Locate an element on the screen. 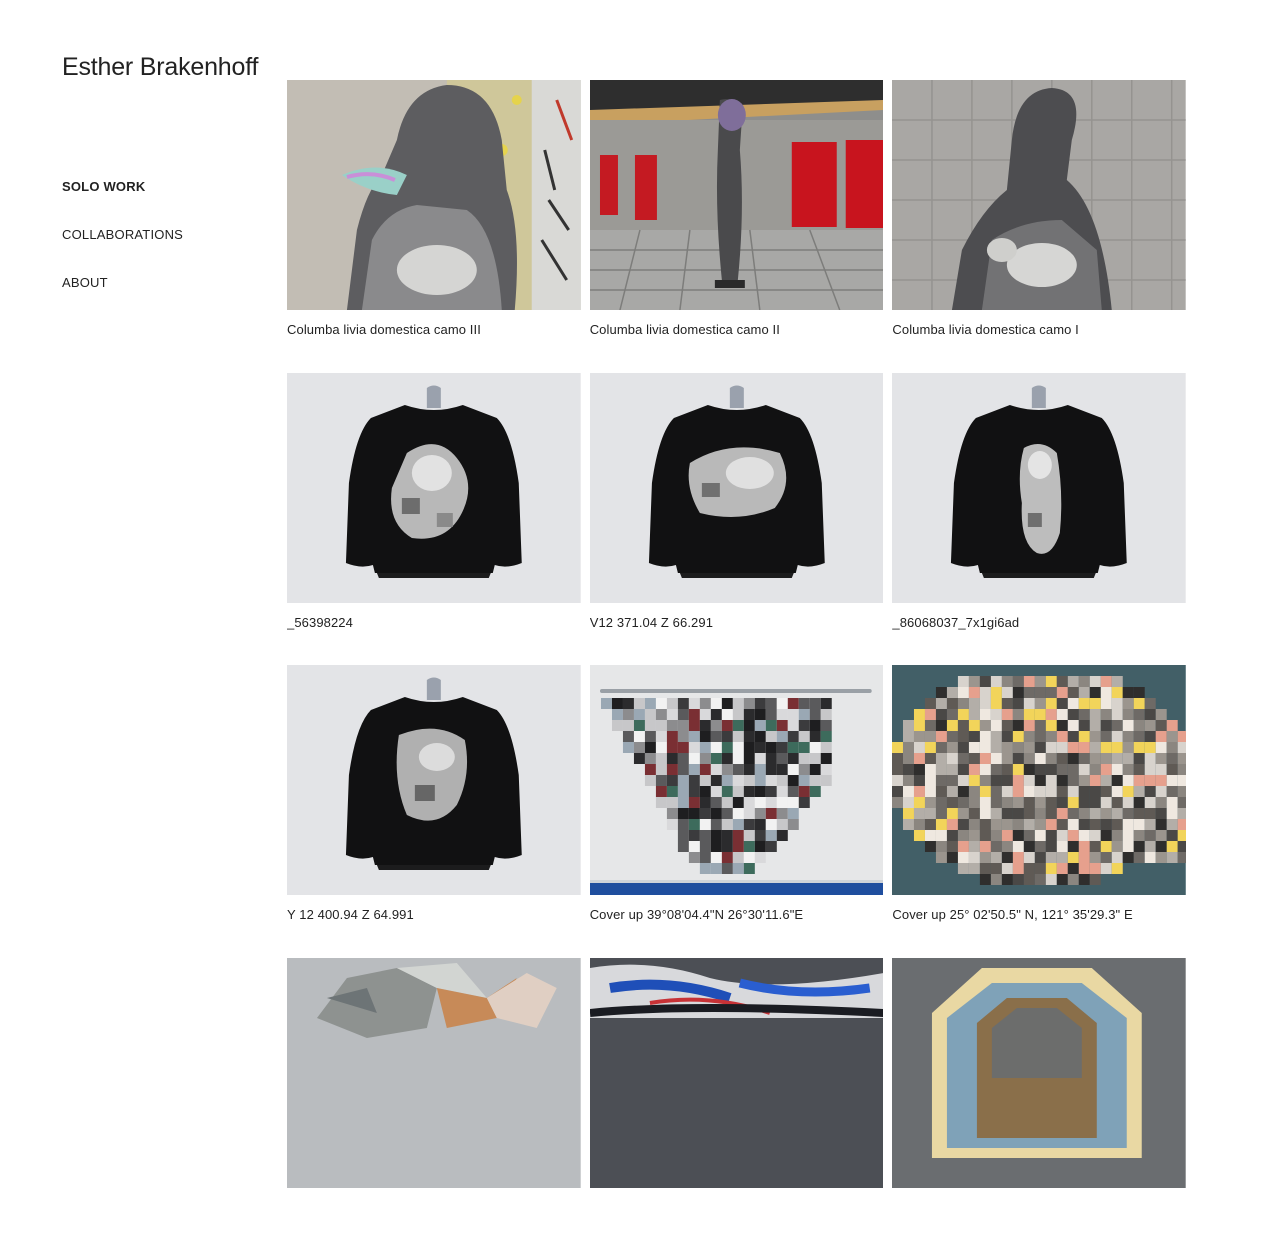 This screenshot has width=1280, height=1250. gallery-caption: Y 12 400.94 Z 64.991 is located at coordinates (434, 915).